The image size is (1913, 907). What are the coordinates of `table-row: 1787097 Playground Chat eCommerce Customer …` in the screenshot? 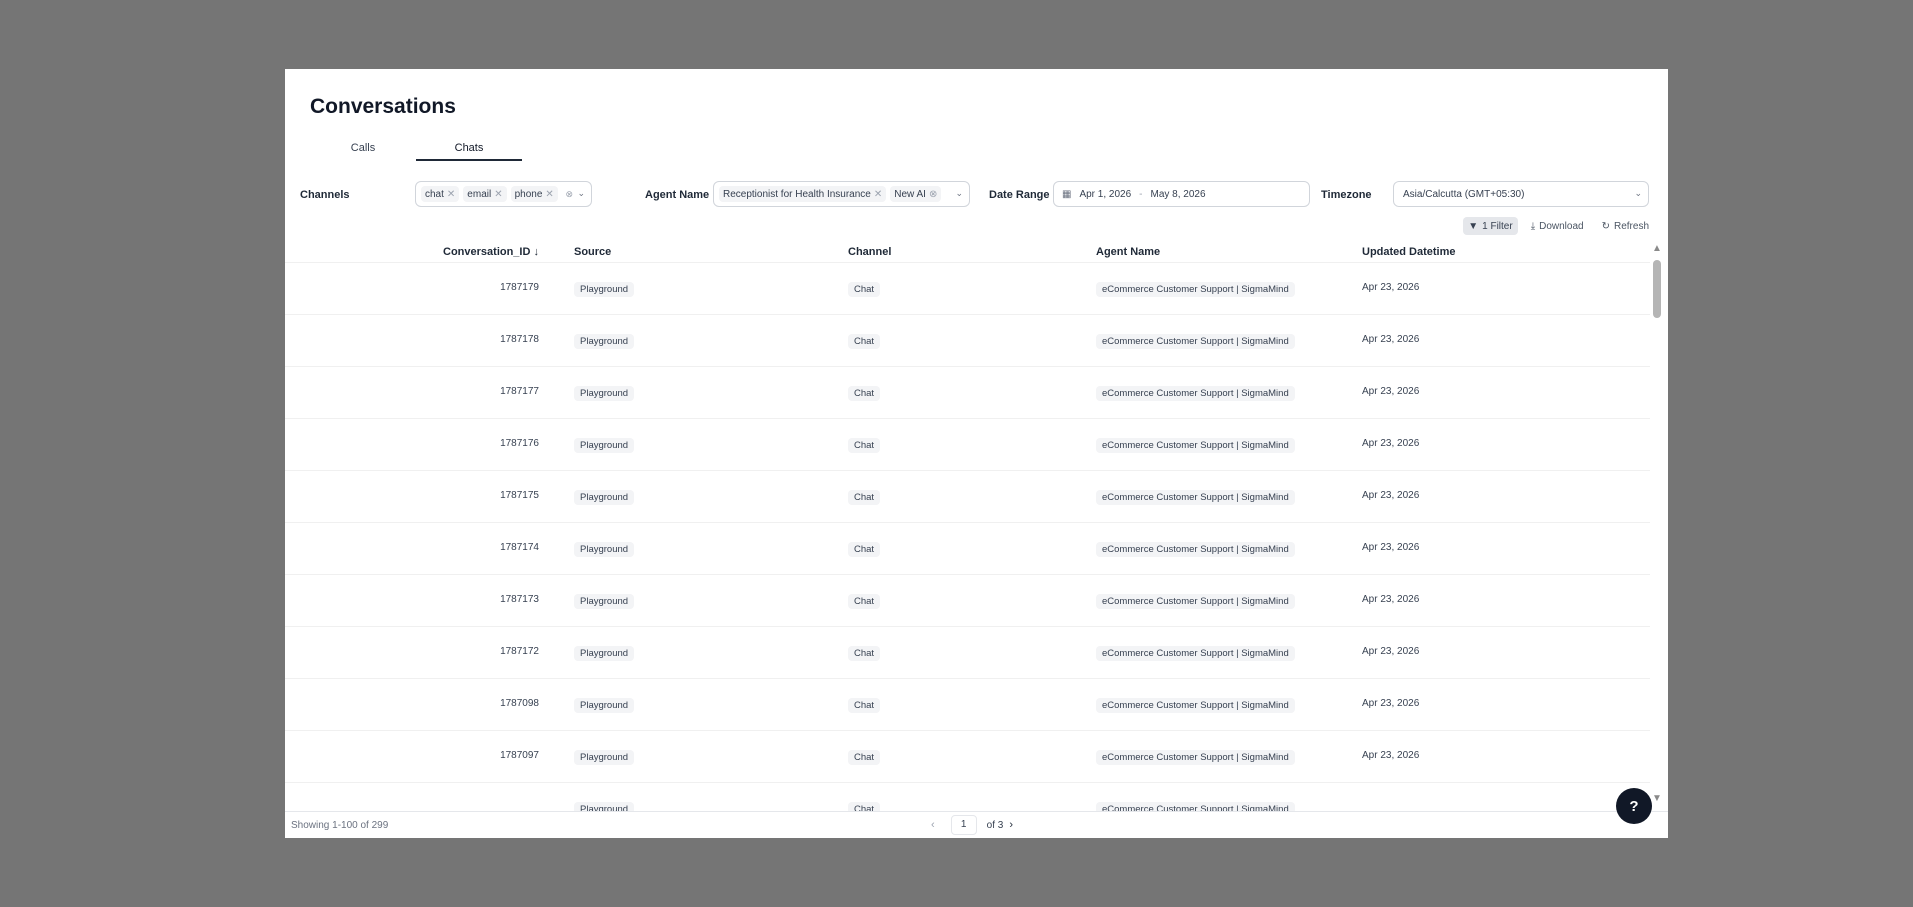 It's located at (967, 757).